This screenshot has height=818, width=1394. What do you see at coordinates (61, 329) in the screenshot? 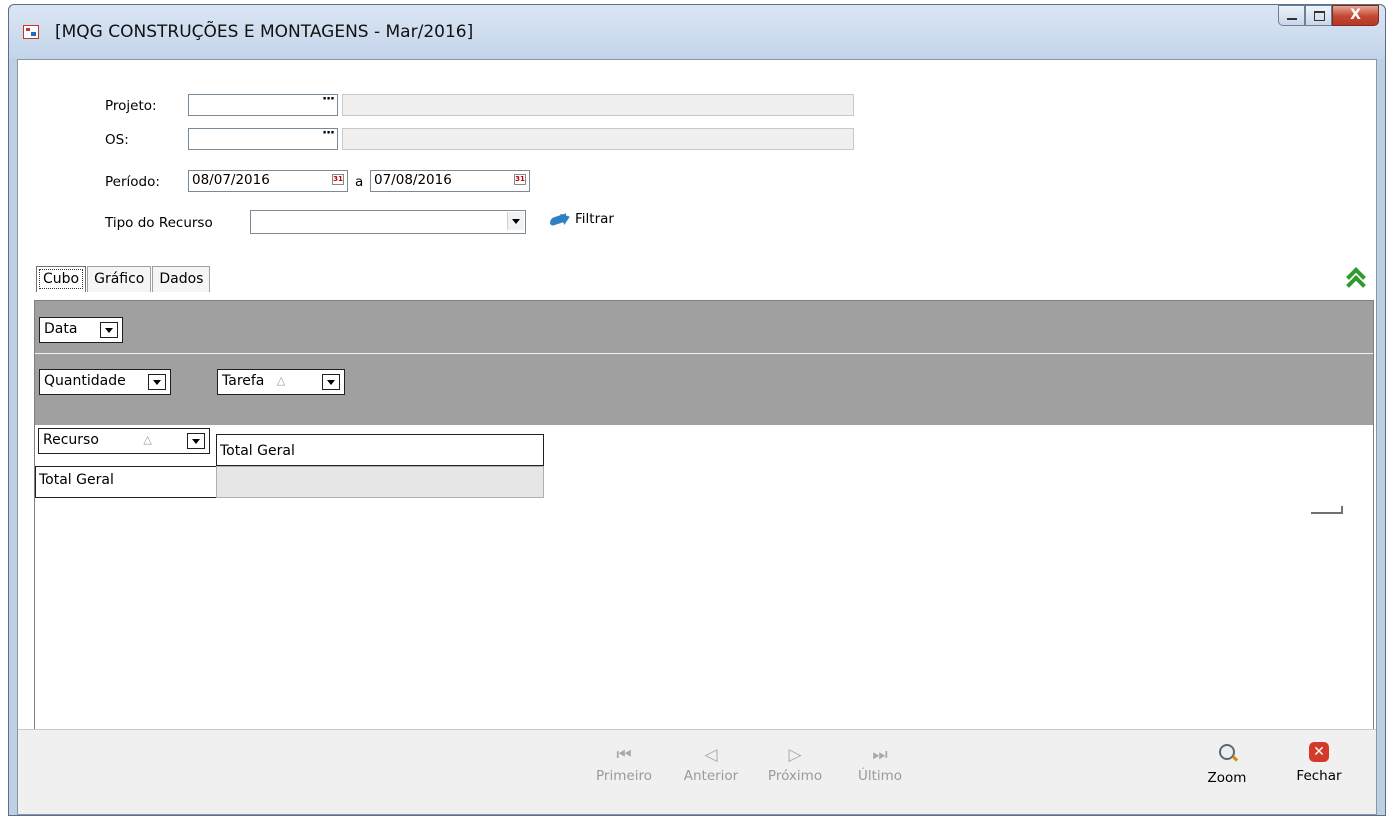
I see `pivot-field-label: Data` at bounding box center [61, 329].